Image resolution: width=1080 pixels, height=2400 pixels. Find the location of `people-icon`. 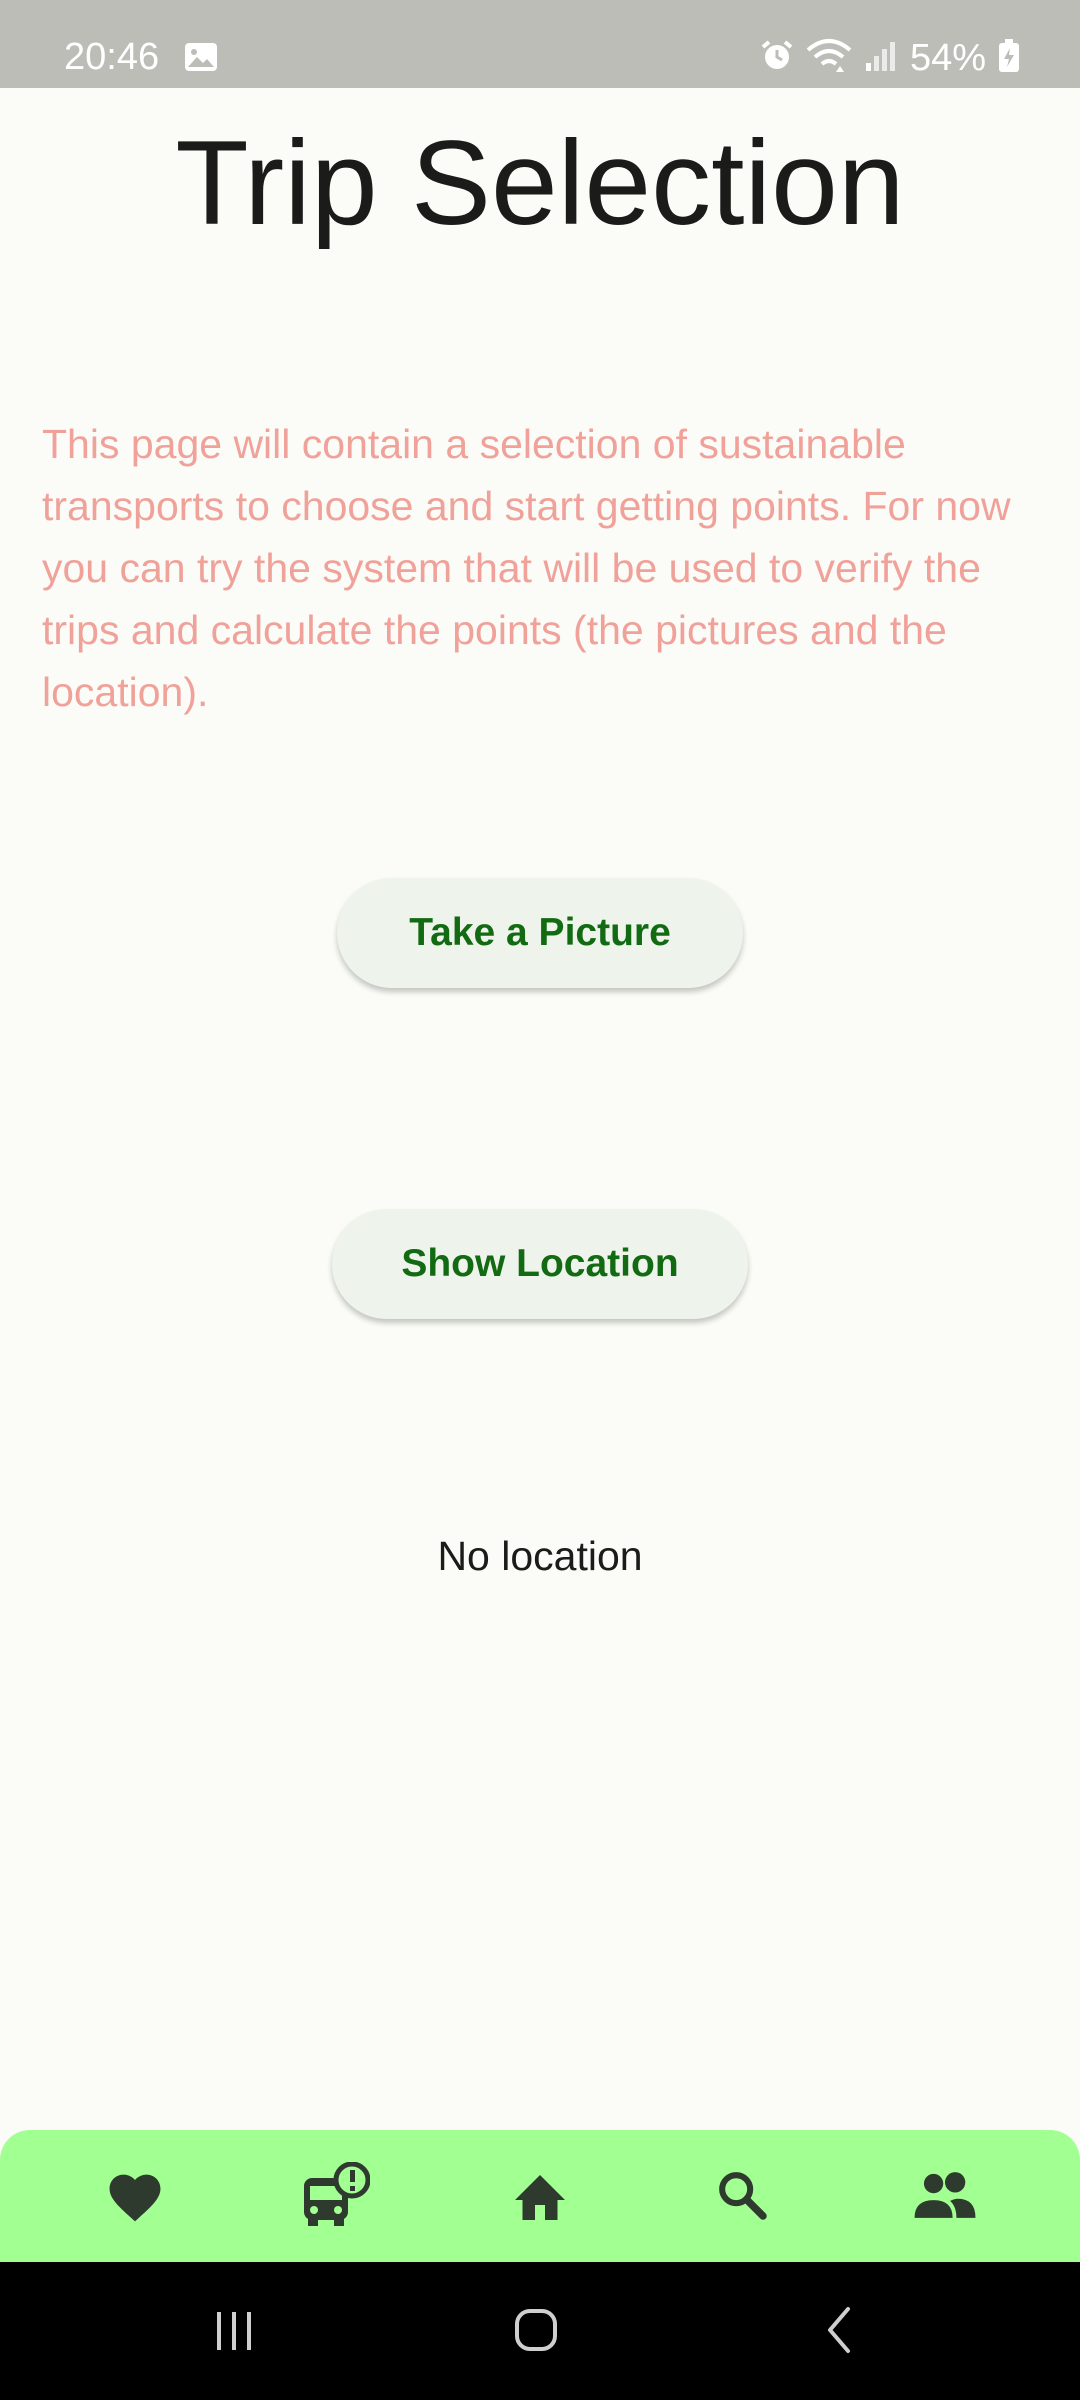

people-icon is located at coordinates (945, 2197).